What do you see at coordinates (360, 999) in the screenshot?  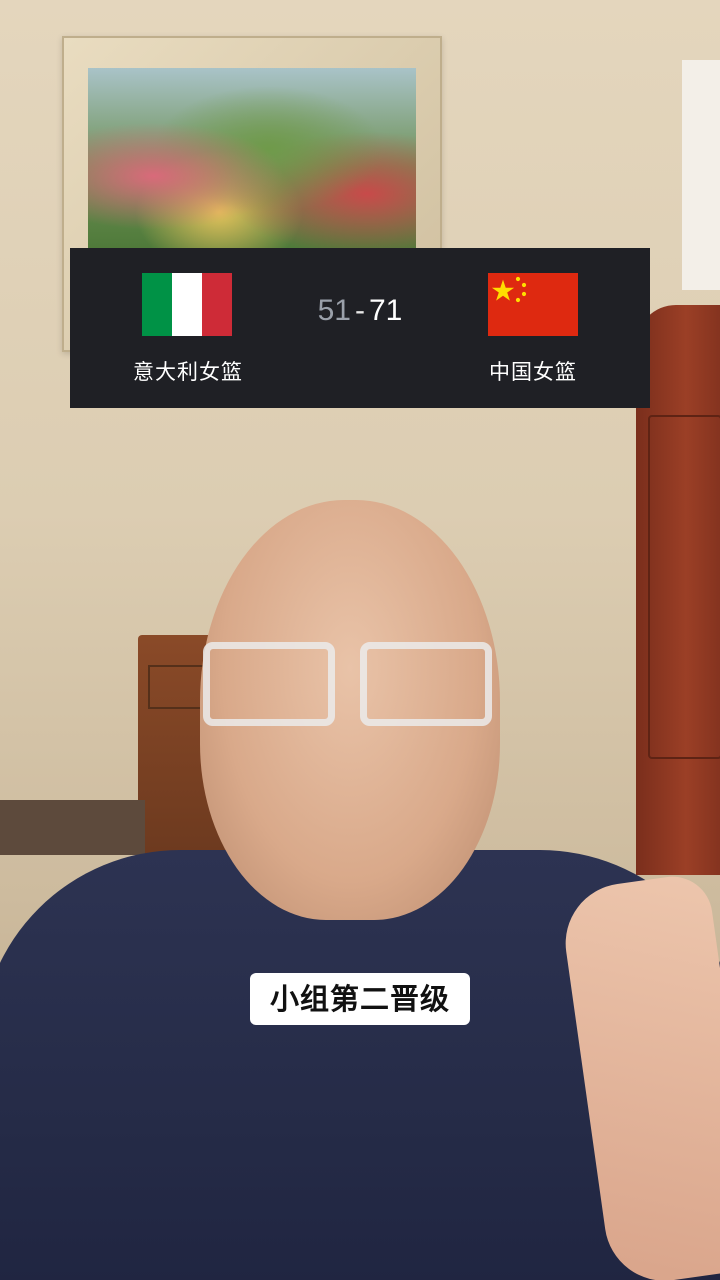 I see `subtitle-caption: 小组第二晋级` at bounding box center [360, 999].